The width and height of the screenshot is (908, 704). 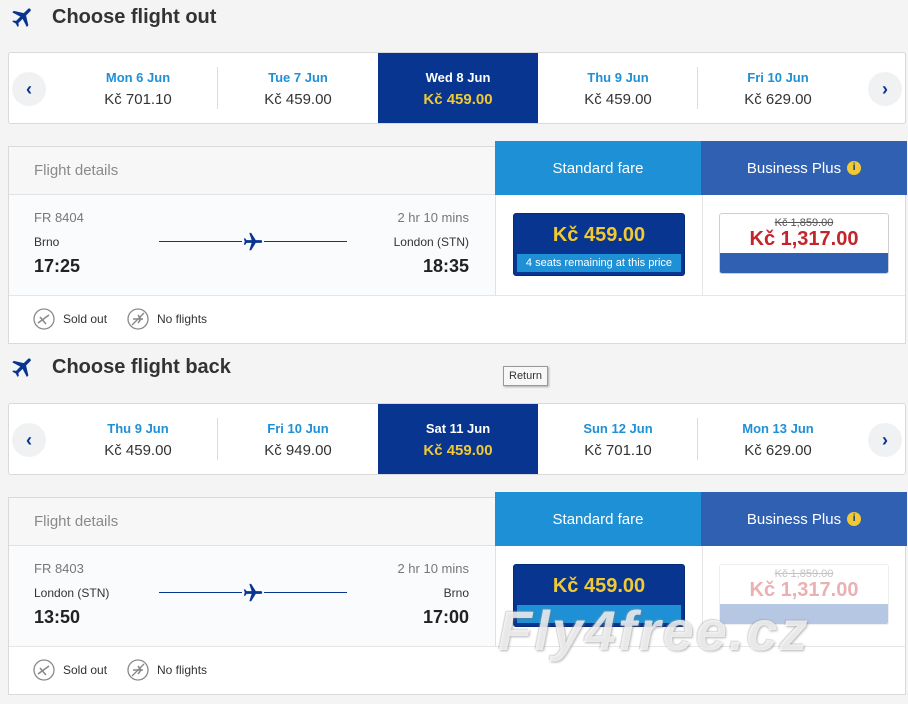 What do you see at coordinates (298, 439) in the screenshot?
I see `date-option: Fri 10 Jun Kč 949.00` at bounding box center [298, 439].